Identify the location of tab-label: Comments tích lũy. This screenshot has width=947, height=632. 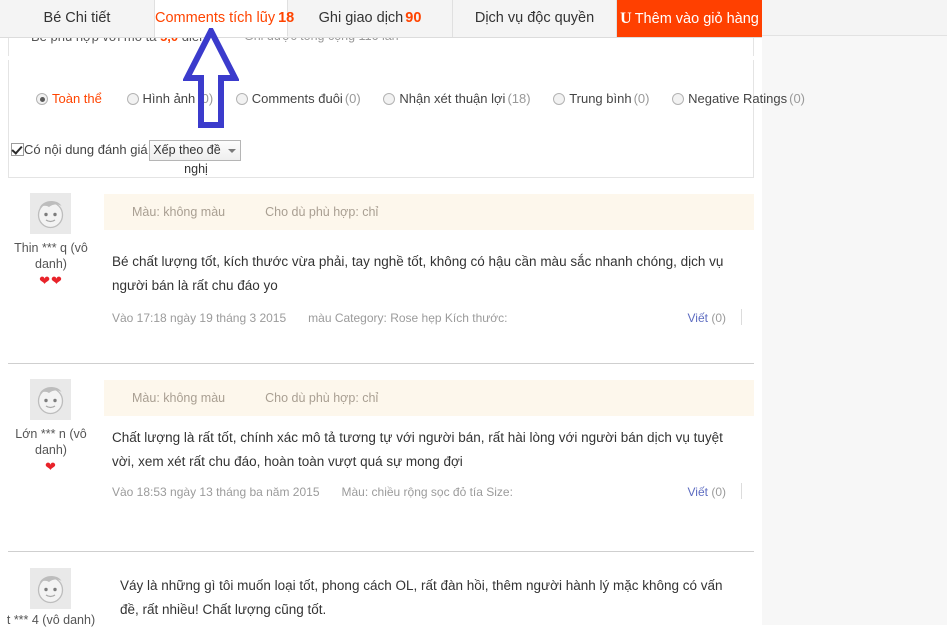
(215, 18).